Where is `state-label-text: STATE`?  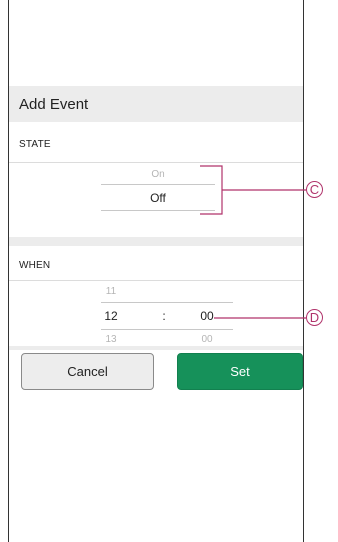
state-label-text: STATE is located at coordinates (35, 144).